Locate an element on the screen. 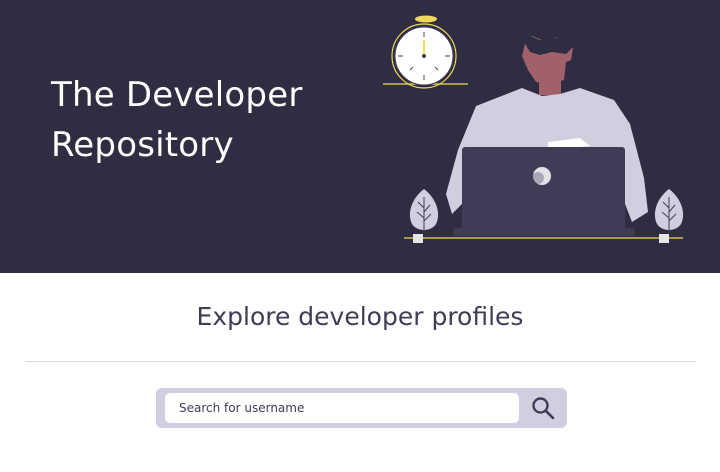 The width and height of the screenshot is (720, 472). laptop-icon is located at coordinates (544, 191).